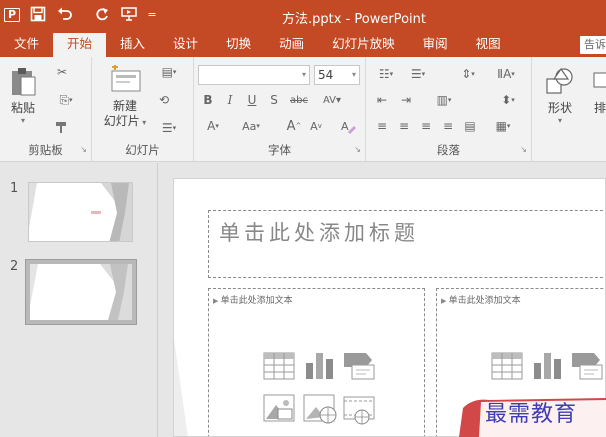 This screenshot has height=437, width=606. Describe the element at coordinates (38, 15) in the screenshot. I see `save-icon` at that location.